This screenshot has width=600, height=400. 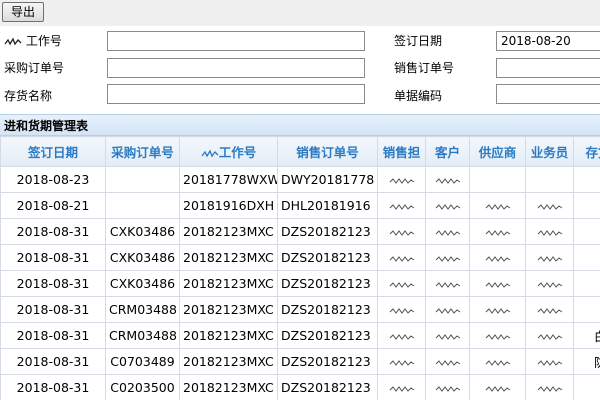 What do you see at coordinates (536, 41) in the screenshot?
I see `sign-date-value: 2018-08-20` at bounding box center [536, 41].